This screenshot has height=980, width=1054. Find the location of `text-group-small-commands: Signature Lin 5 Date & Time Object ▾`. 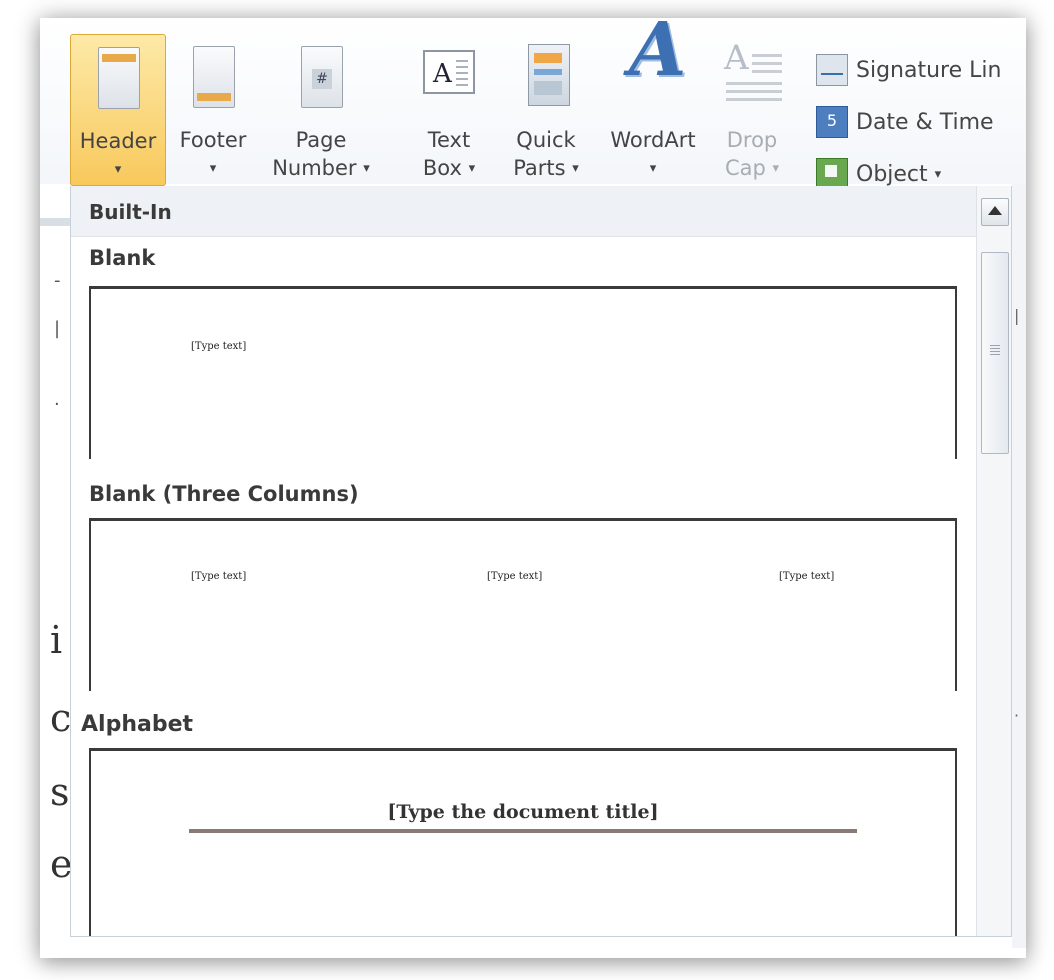

text-group-small-commands: Signature Lin 5 Date & Time Object ▾ is located at coordinates (921, 122).